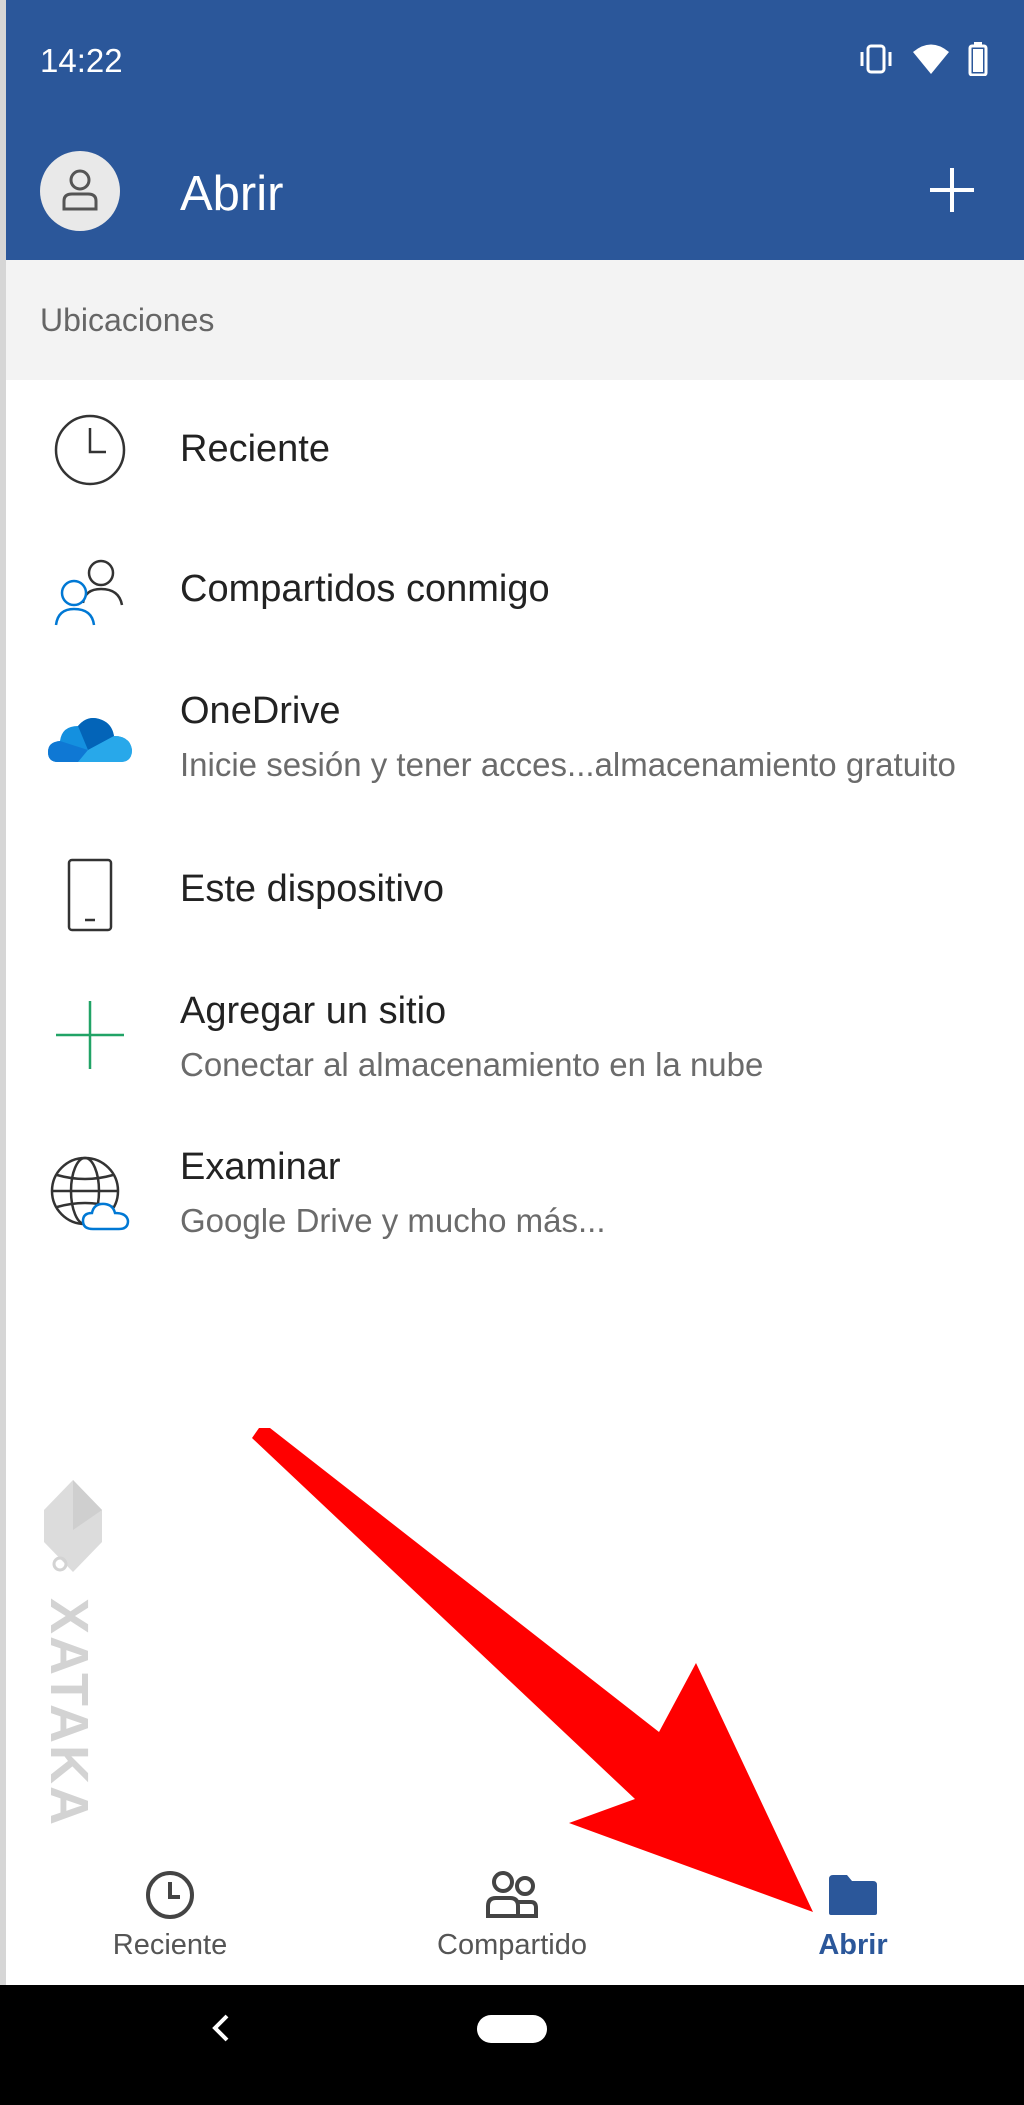 This screenshot has width=1024, height=2105. I want to click on screen-left-edge, so click(3, 992).